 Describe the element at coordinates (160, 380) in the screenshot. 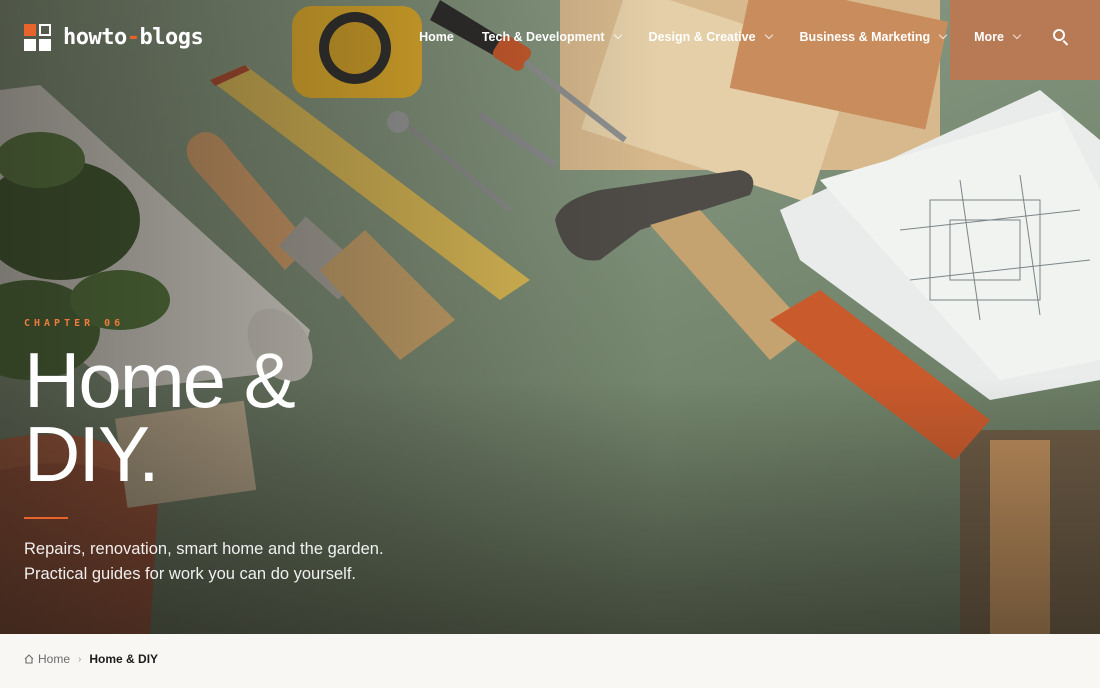

I see `page-title-line1: Home &` at that location.